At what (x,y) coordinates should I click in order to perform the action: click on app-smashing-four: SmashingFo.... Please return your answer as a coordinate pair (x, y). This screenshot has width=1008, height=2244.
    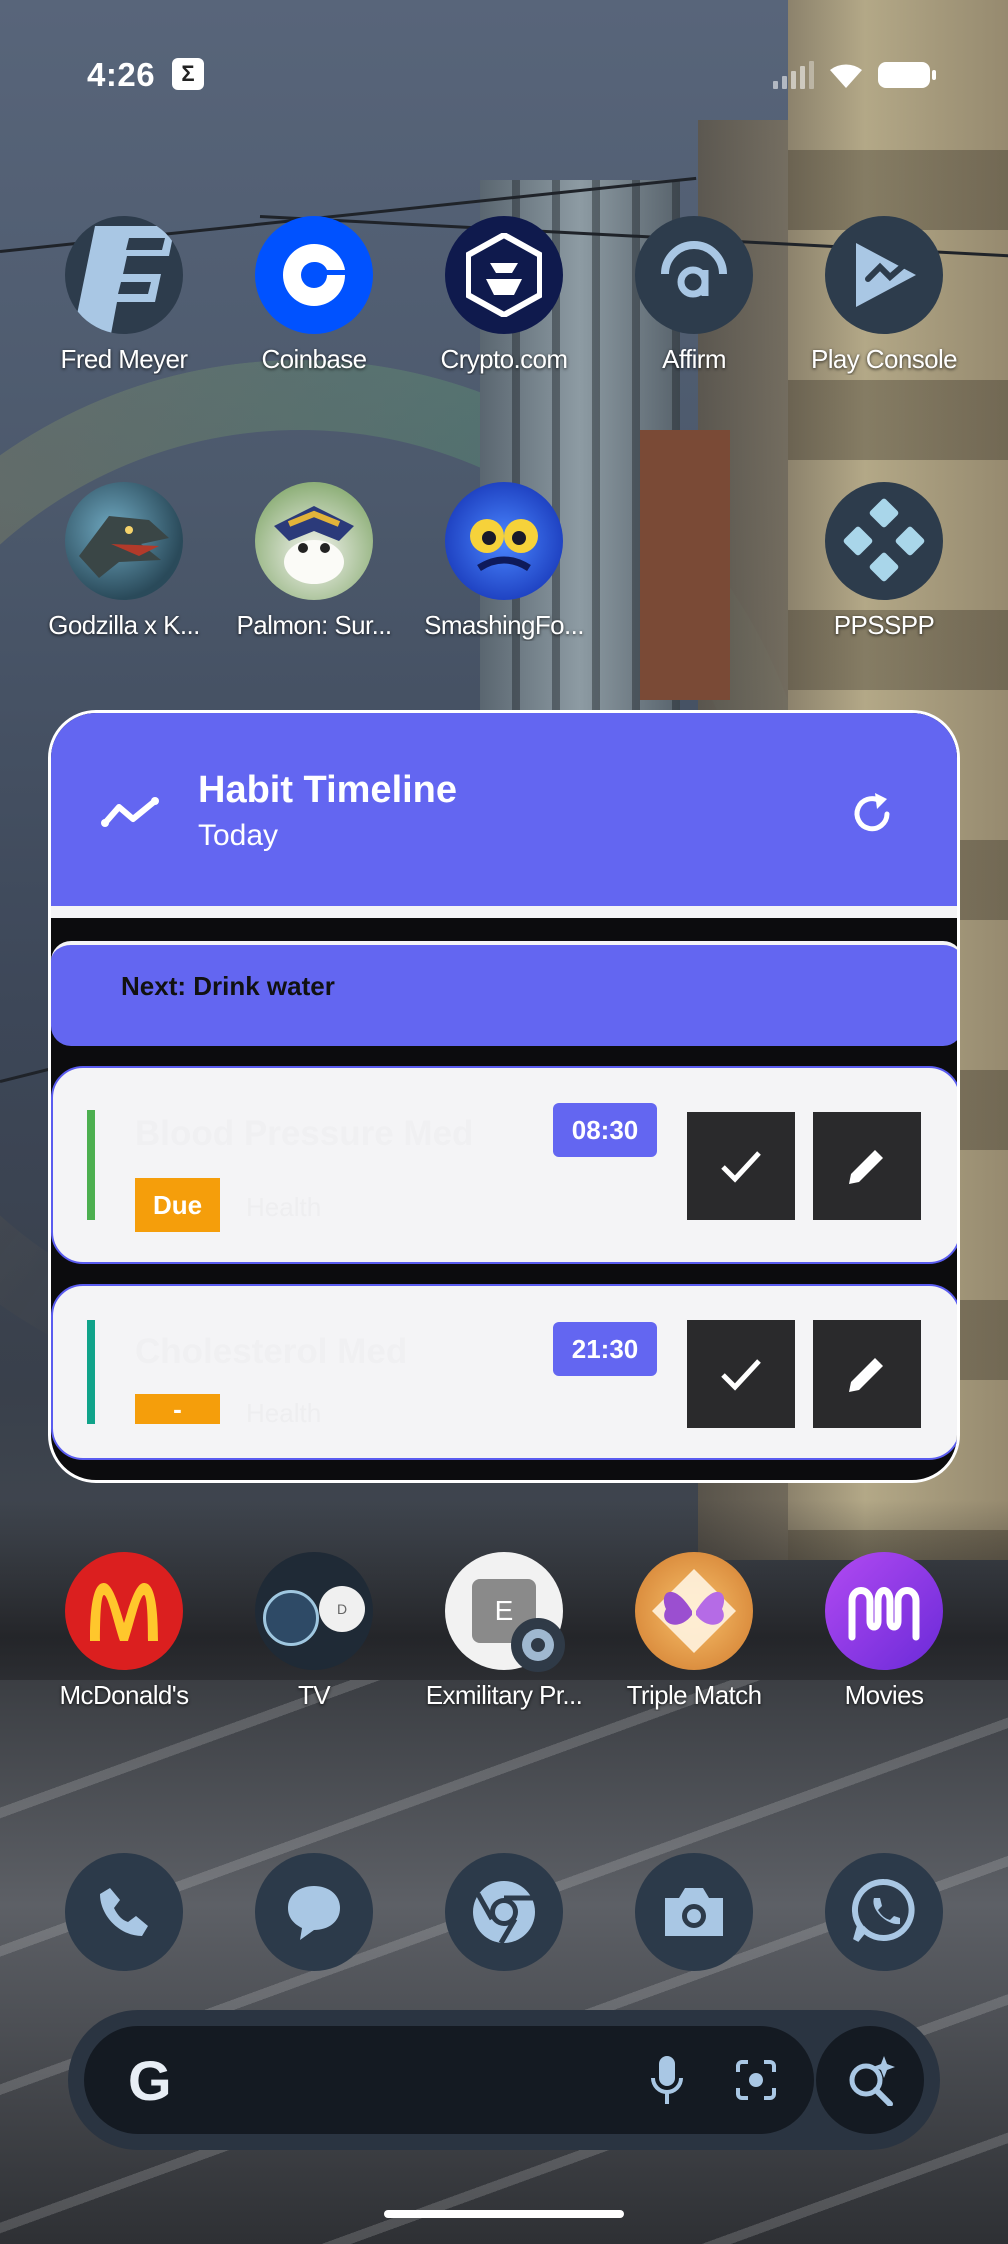
    Looking at the image, I should click on (504, 561).